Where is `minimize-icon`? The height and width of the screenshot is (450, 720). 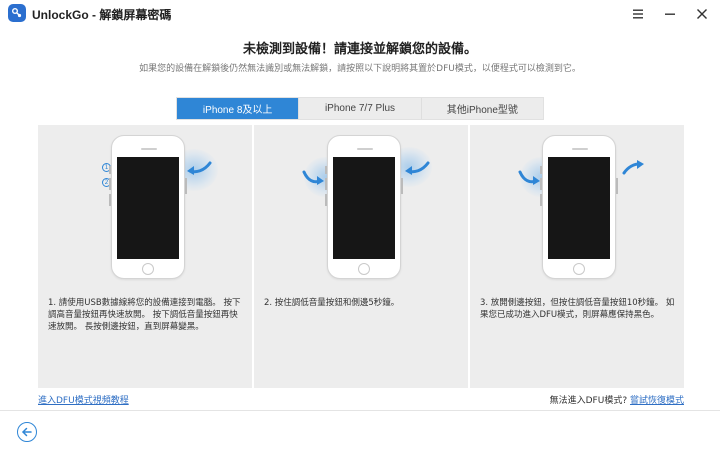 minimize-icon is located at coordinates (670, 14).